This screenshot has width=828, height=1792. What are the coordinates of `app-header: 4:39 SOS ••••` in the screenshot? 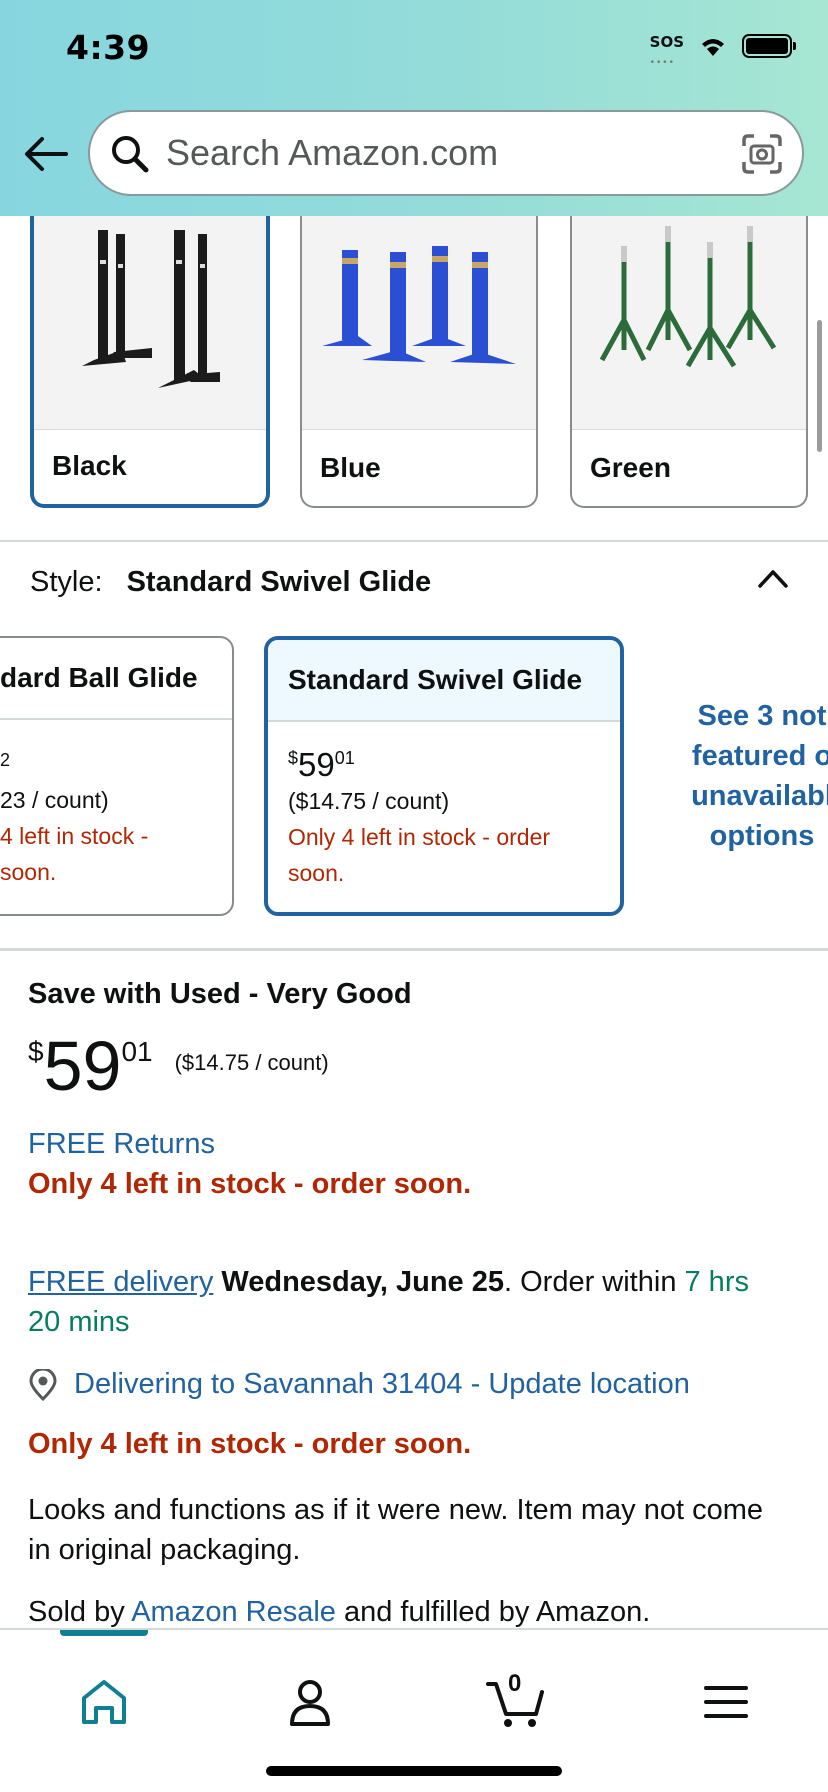 It's located at (414, 108).